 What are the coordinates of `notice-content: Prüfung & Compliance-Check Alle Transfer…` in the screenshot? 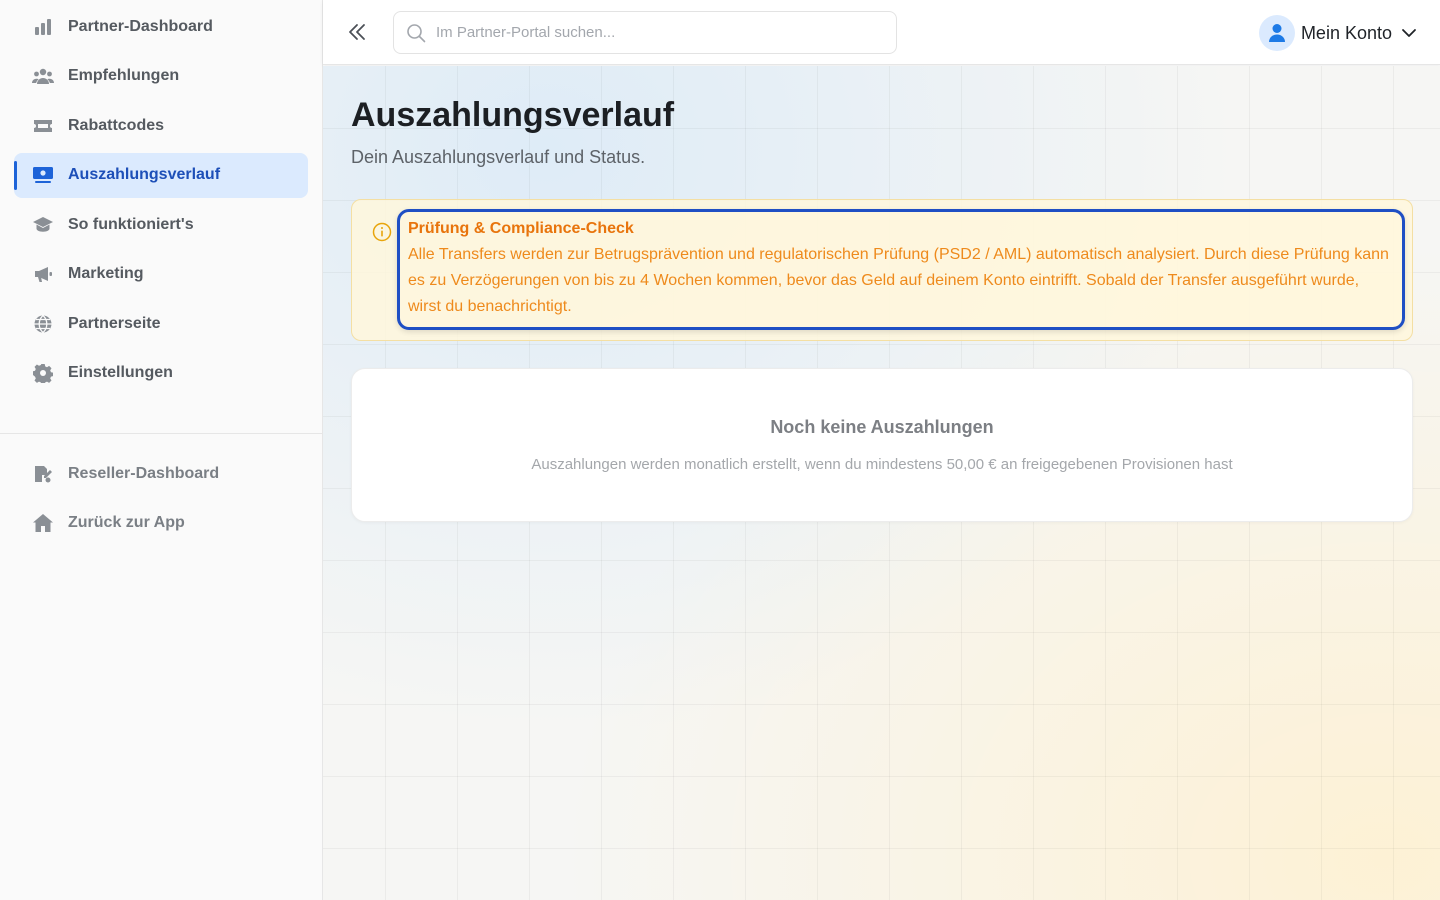 It's located at (901, 269).